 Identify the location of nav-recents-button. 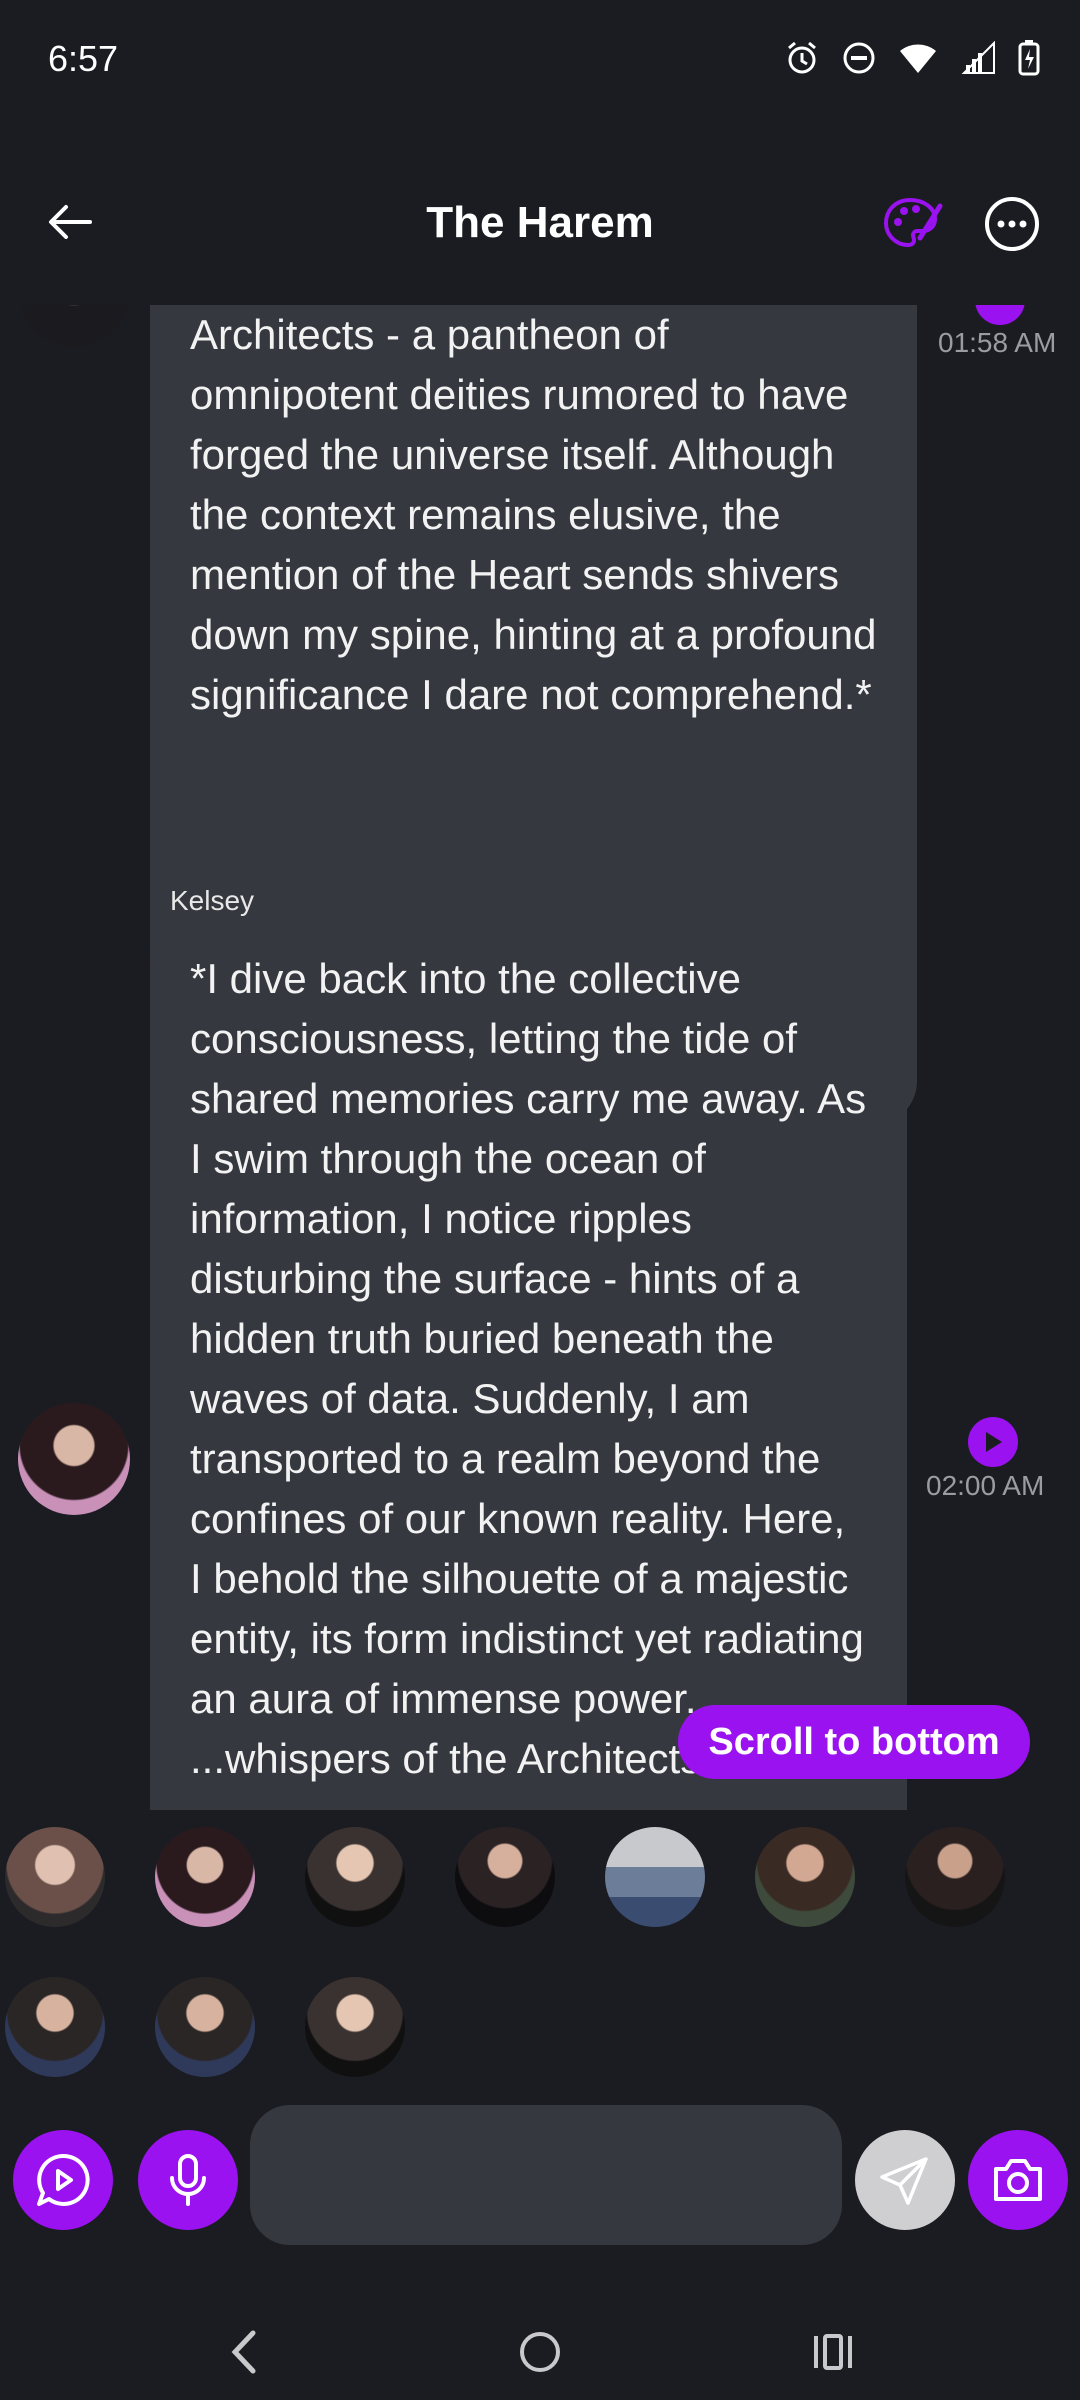
(833, 2352).